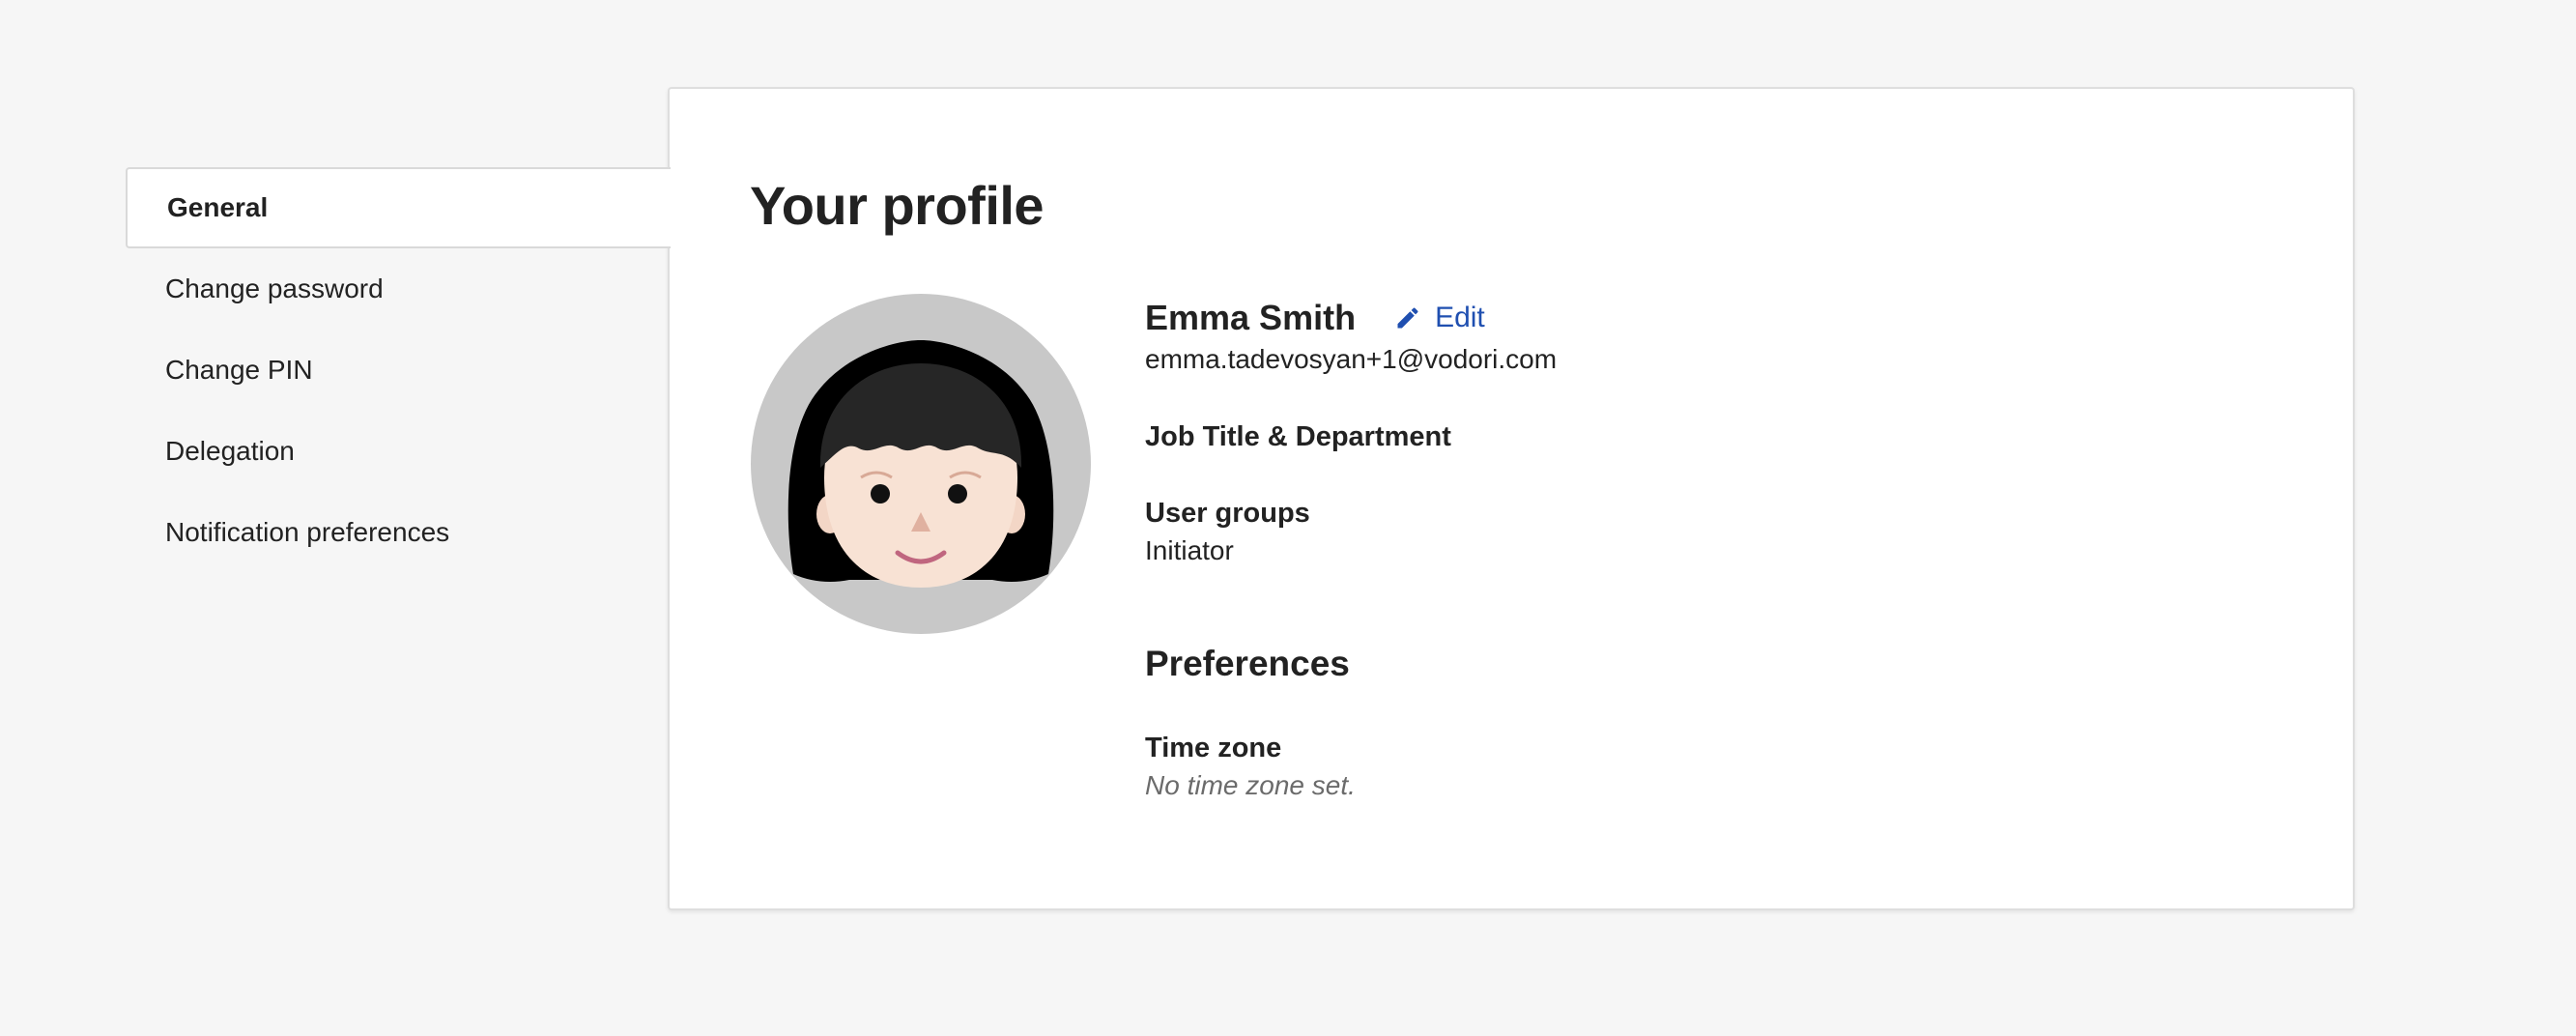 This screenshot has width=2576, height=1036. Describe the element at coordinates (1460, 317) in the screenshot. I see `edit-label: Edit` at that location.